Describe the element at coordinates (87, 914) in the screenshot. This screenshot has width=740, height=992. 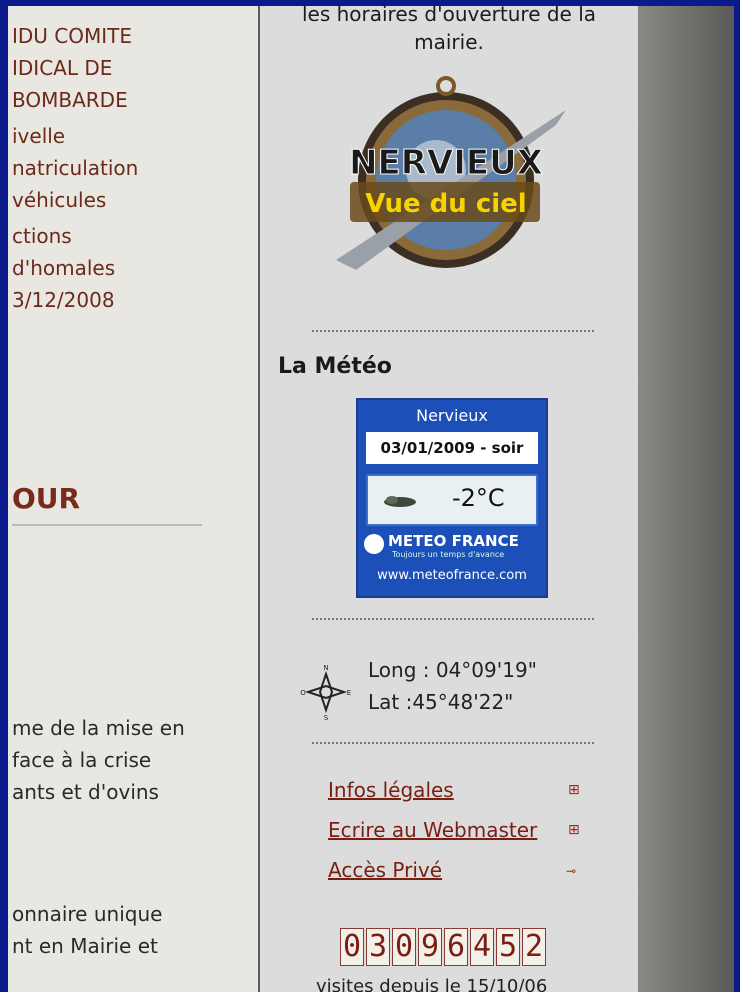
I see `paragraph-line: onnaire unique` at that location.